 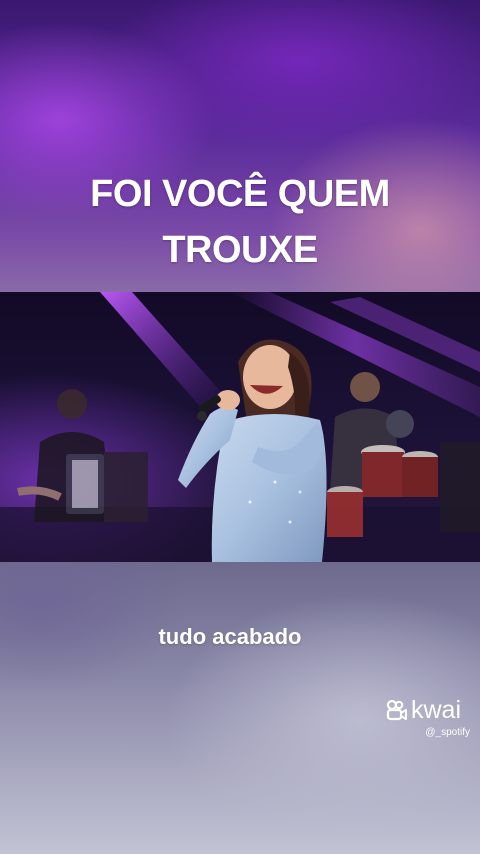 What do you see at coordinates (240, 222) in the screenshot?
I see `lyrics-headline: FOI VOCÊ QUEM TROUXE` at bounding box center [240, 222].